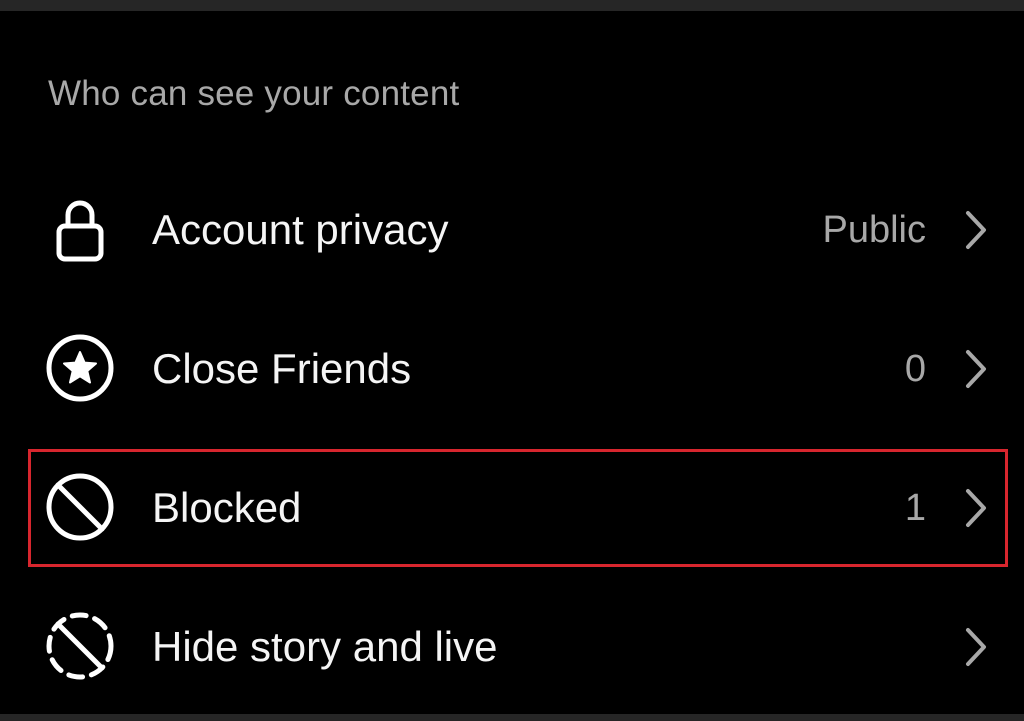 The image size is (1024, 721). What do you see at coordinates (80, 368) in the screenshot?
I see `star-circle-icon` at bounding box center [80, 368].